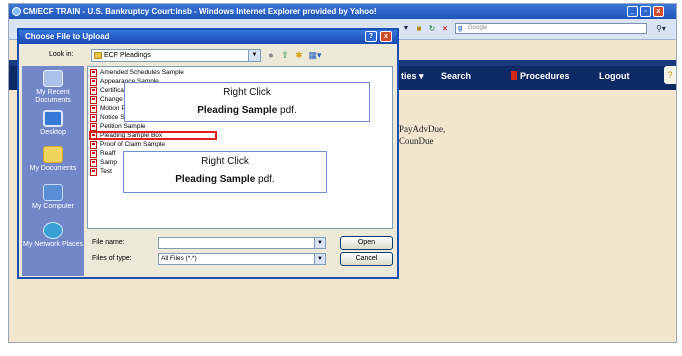  What do you see at coordinates (386, 36) in the screenshot?
I see `dialog-close-button: x` at bounding box center [386, 36].